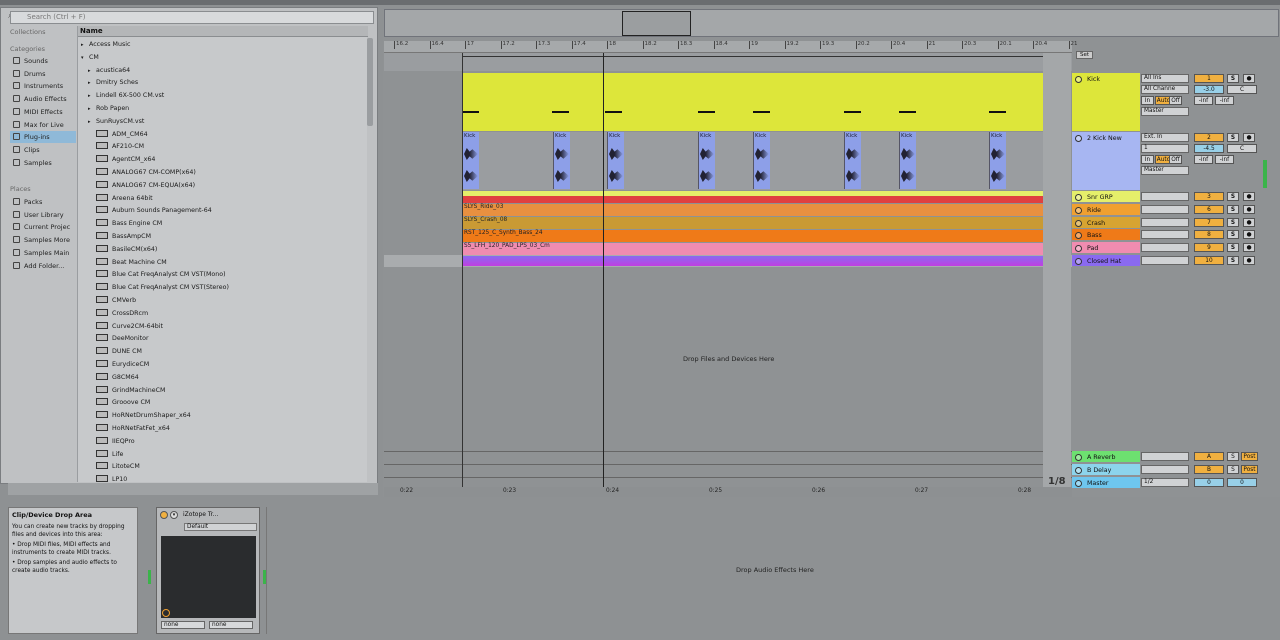  I want to click on return-header-a-reverb: A Reverb, so click(1106, 456).